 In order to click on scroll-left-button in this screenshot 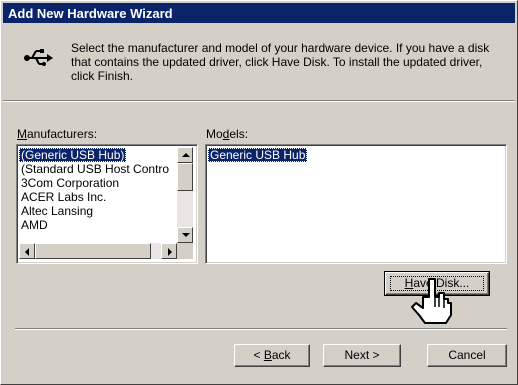, I will do `click(27, 251)`.